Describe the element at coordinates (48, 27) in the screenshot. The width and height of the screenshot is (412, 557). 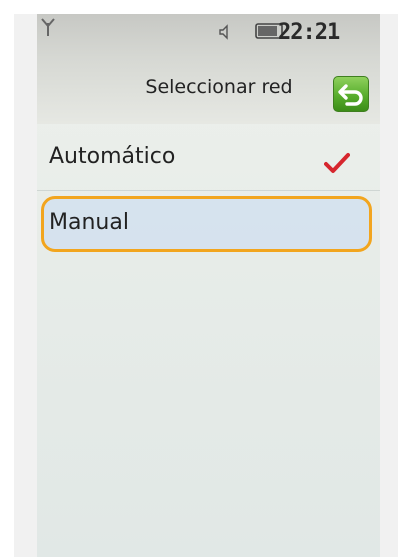
I see `antenna-signal-icon` at that location.